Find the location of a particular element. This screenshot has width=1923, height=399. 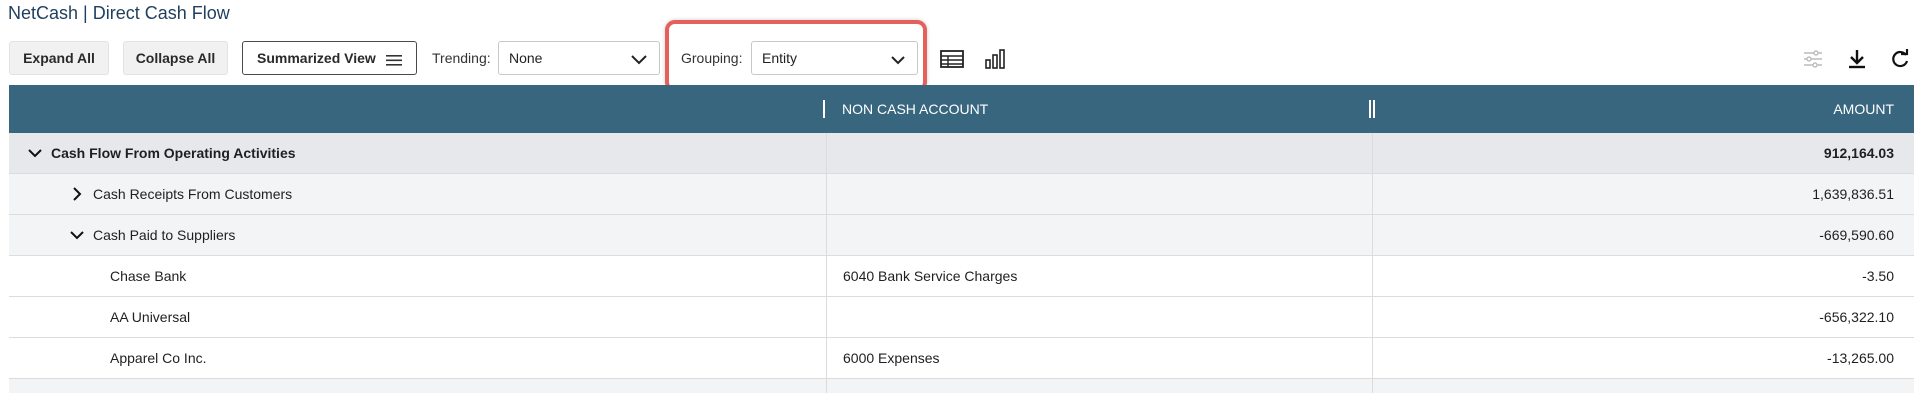

summarized-view-button: Summarized View is located at coordinates (329, 58).